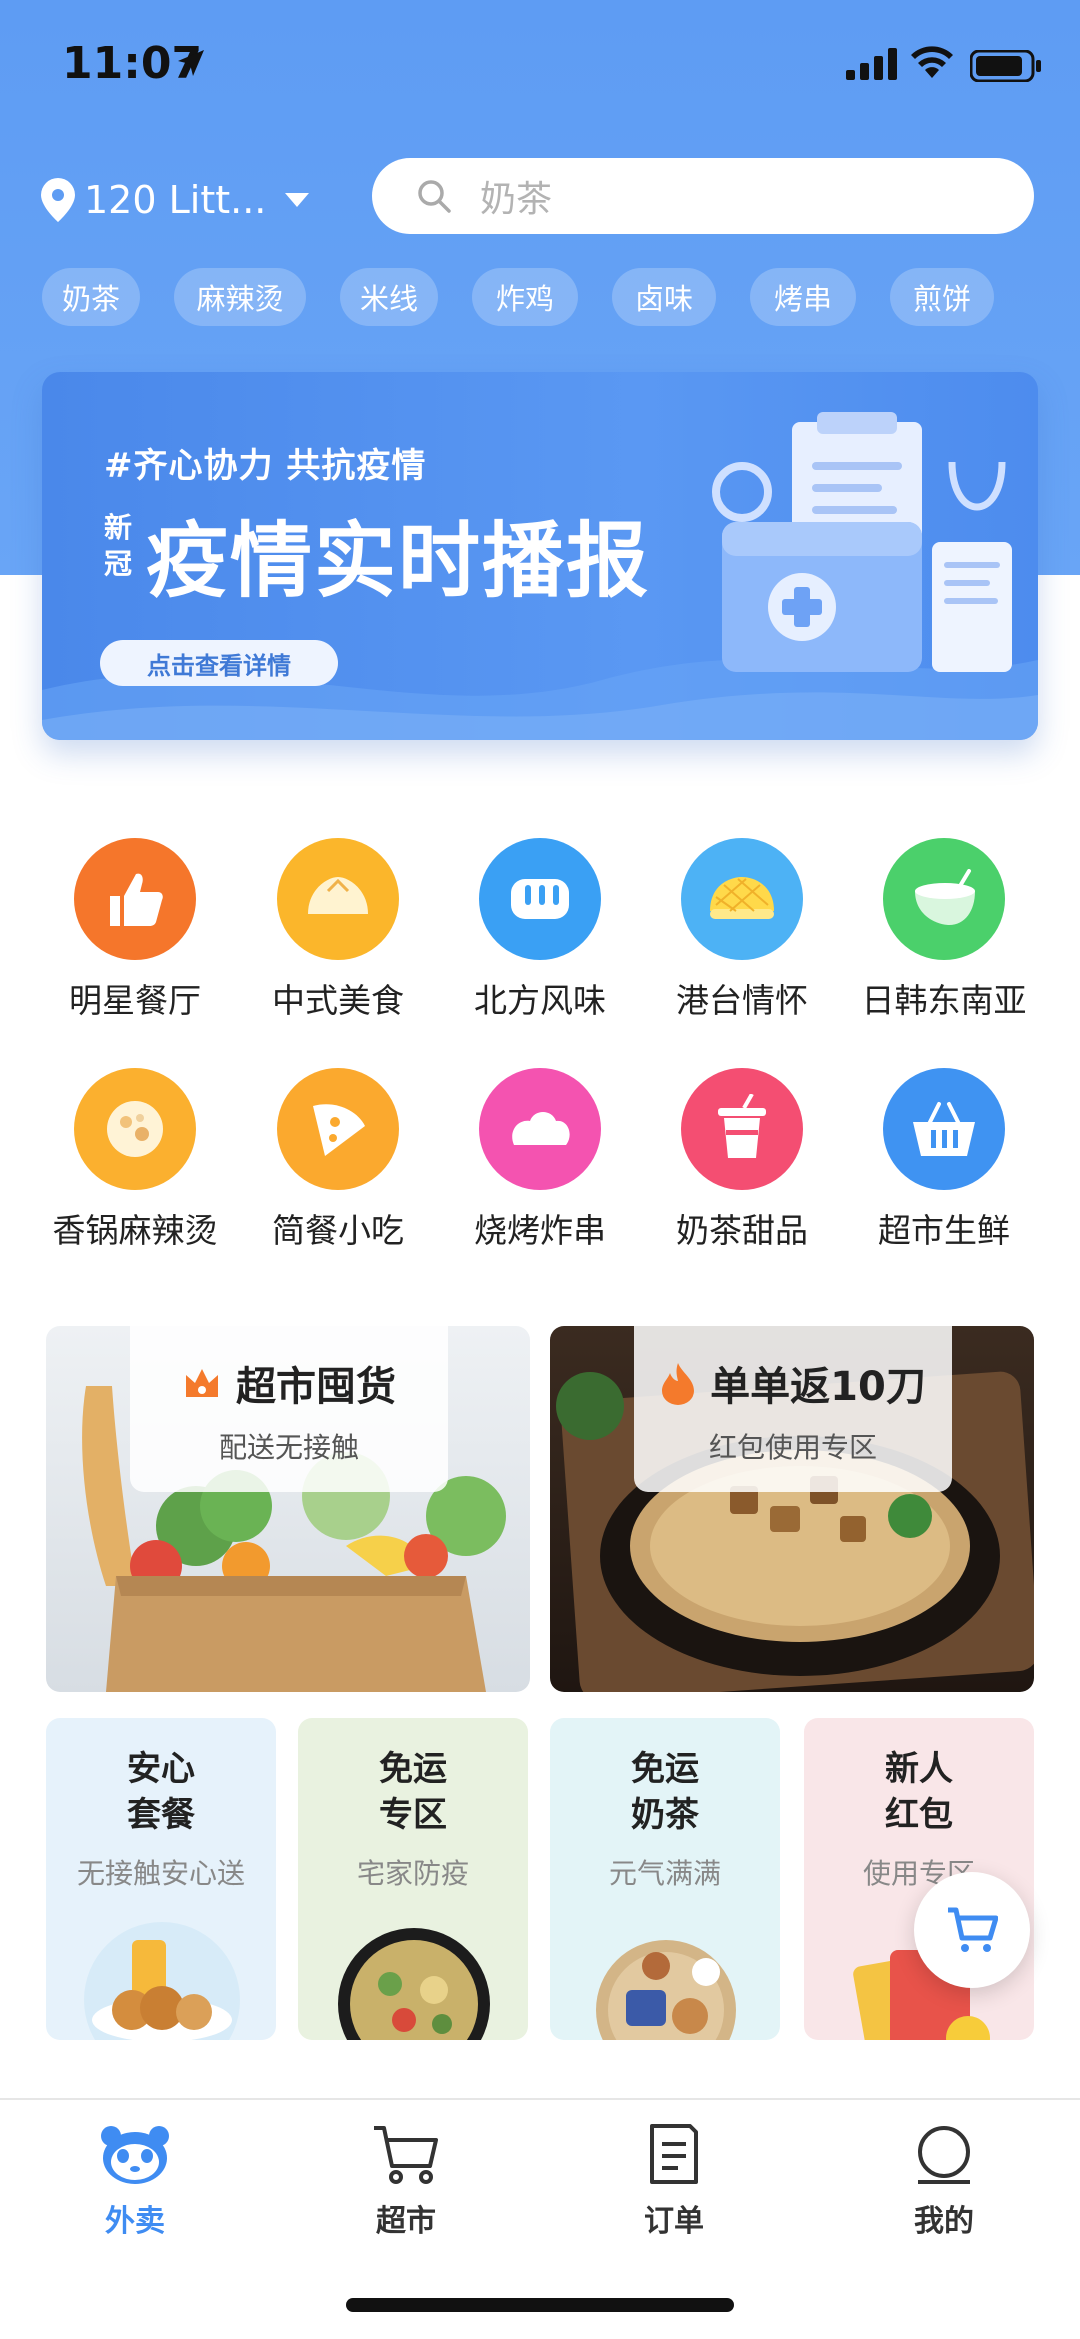 The height and width of the screenshot is (2339, 1080). What do you see at coordinates (297, 200) in the screenshot?
I see `chevron-down-icon` at bounding box center [297, 200].